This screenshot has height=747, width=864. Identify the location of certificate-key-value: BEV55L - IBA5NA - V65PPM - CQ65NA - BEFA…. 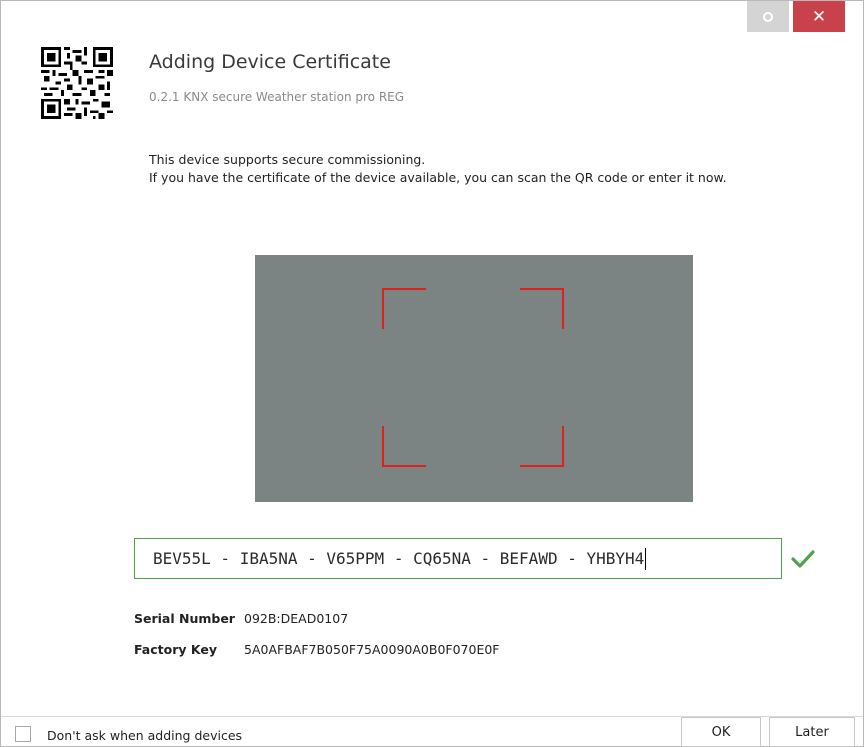
(399, 558).